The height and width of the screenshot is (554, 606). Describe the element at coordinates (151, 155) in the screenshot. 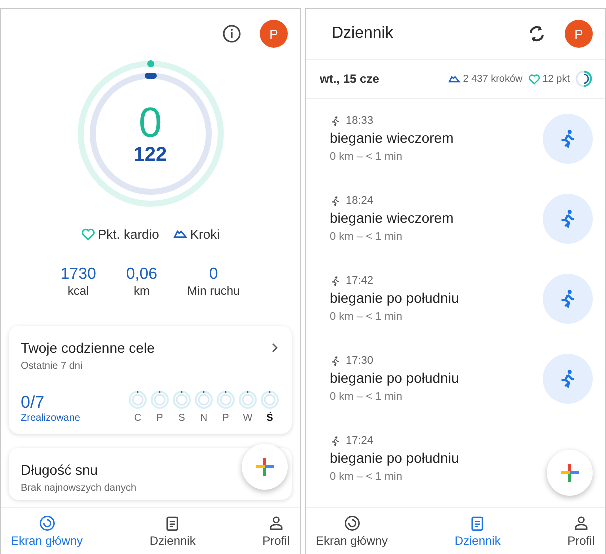

I see `steps-value: 122` at that location.